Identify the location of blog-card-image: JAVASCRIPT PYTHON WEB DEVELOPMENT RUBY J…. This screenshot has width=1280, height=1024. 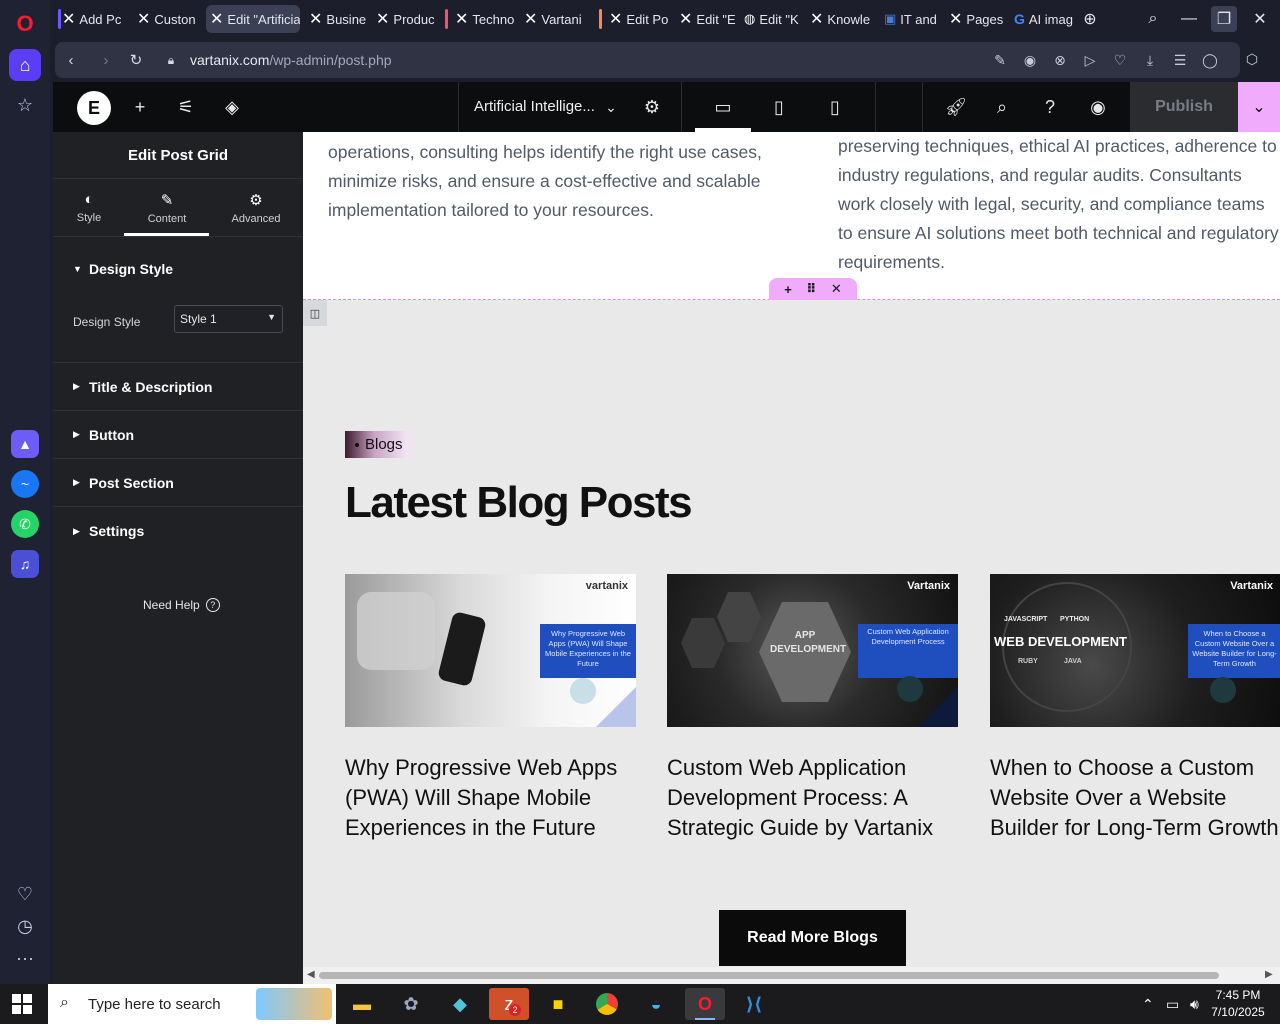
(1135, 650).